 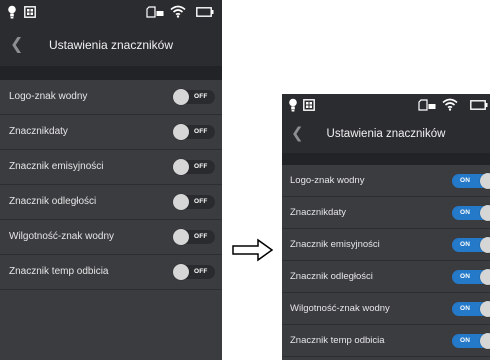 I want to click on settings-row-logo-watermark: Logo-znak wodny ON, so click(x=386, y=181).